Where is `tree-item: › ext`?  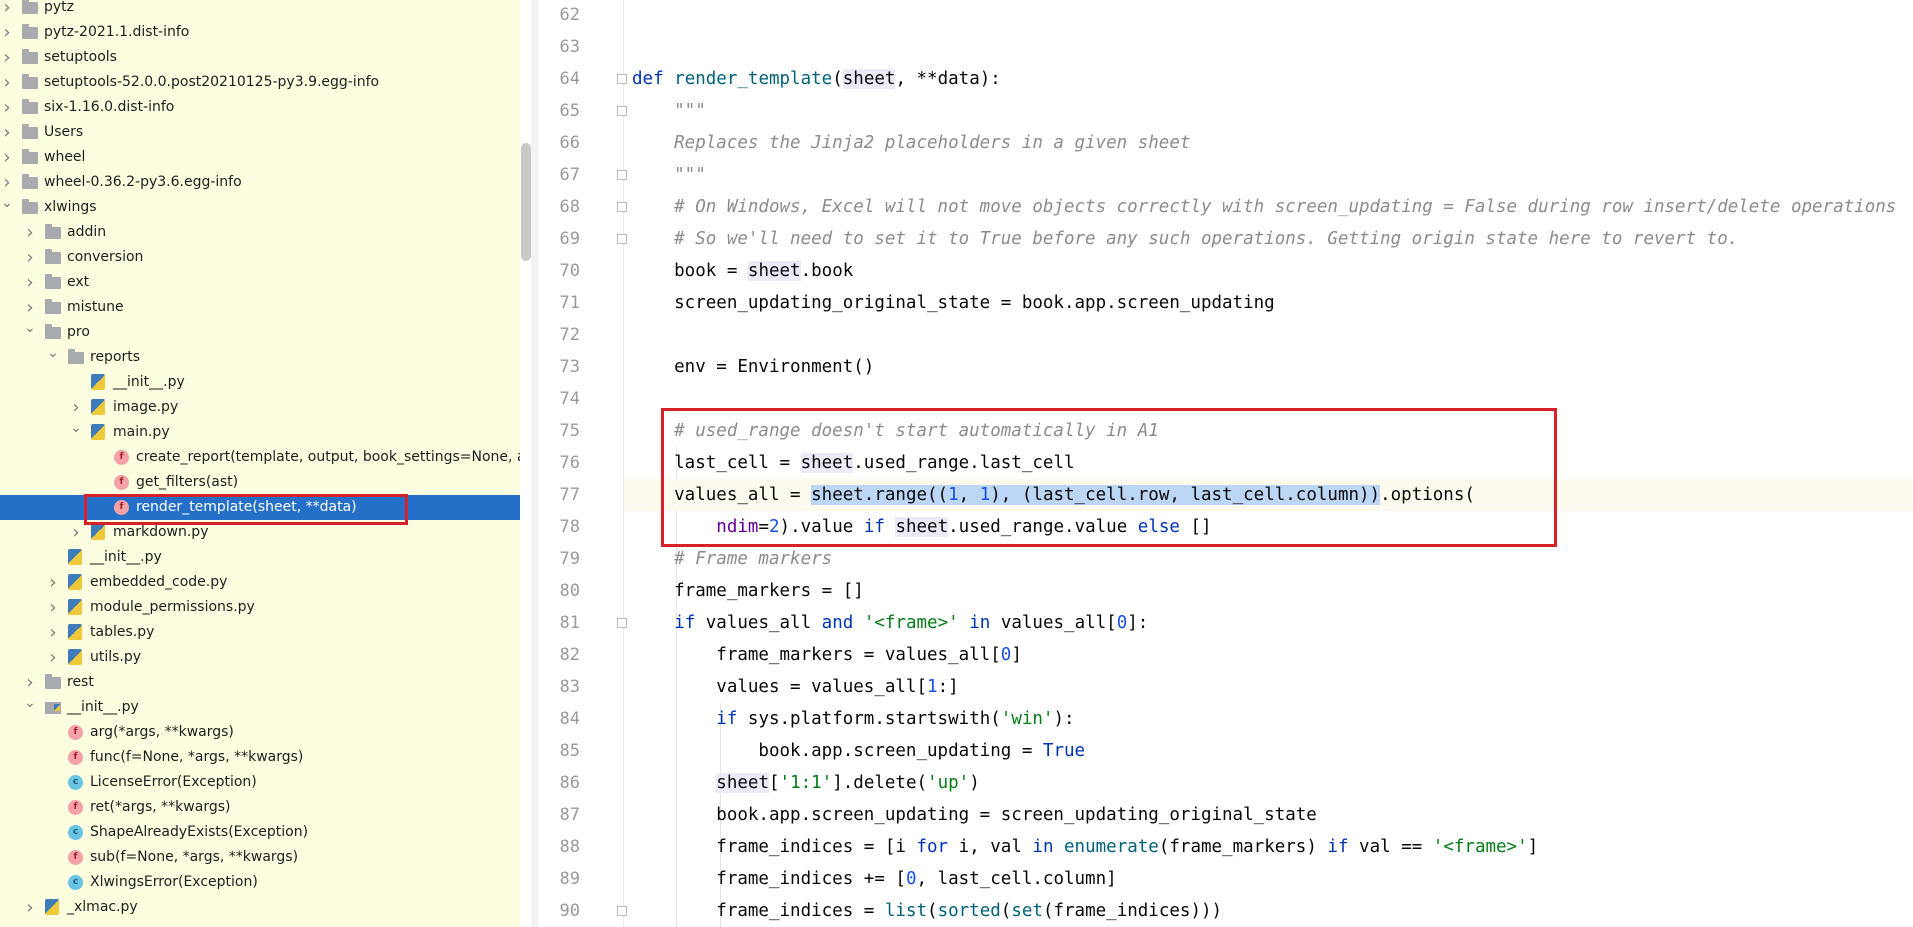
tree-item: › ext is located at coordinates (260, 282).